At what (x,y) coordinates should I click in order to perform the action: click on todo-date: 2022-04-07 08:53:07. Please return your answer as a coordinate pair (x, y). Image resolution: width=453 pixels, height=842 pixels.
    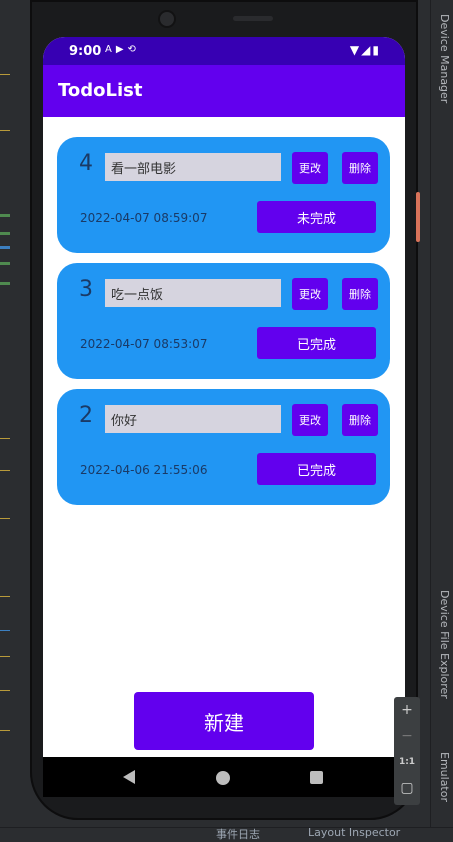
    Looking at the image, I should click on (144, 344).